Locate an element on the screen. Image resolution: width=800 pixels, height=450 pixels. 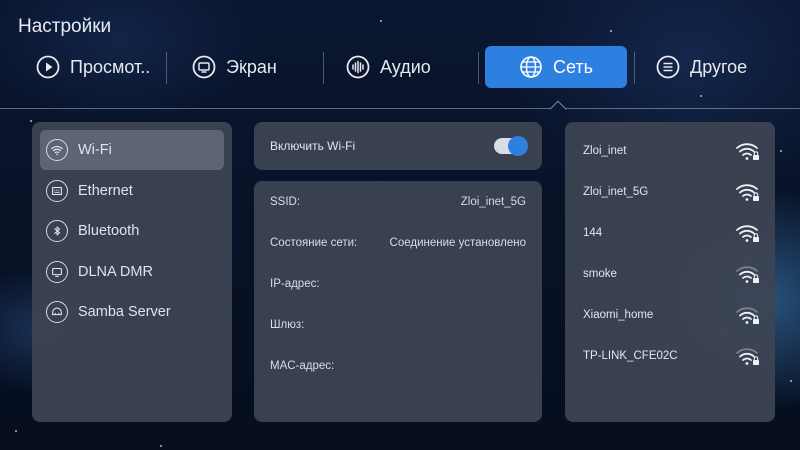
sidebar-item-ethernet: Ethernet is located at coordinates (132, 191).